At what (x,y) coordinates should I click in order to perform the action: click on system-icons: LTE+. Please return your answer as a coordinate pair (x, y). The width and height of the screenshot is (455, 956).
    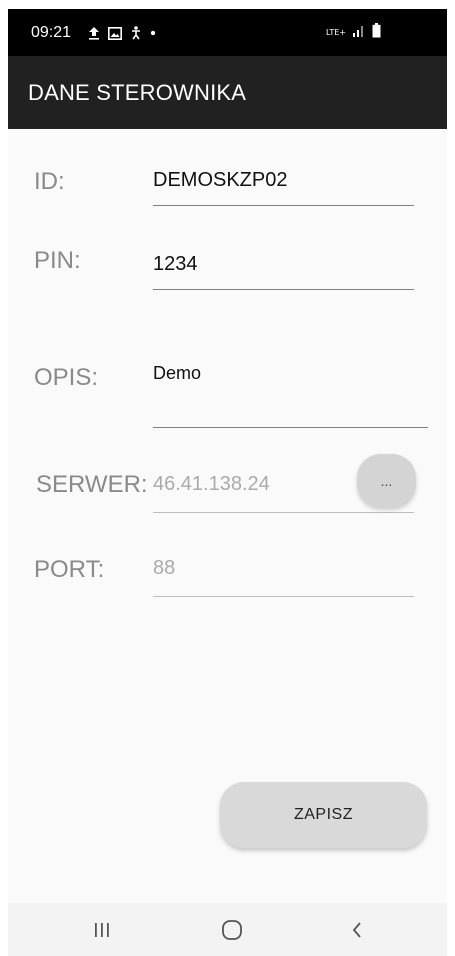
    Looking at the image, I should click on (353, 33).